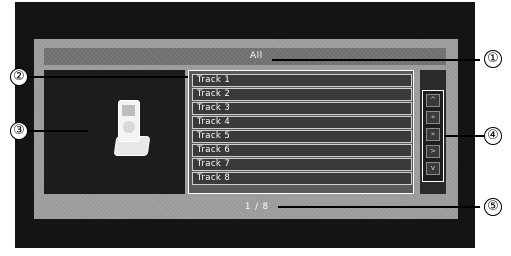 The width and height of the screenshot is (511, 256). Describe the element at coordinates (245, 56) in the screenshot. I see `category-header` at that location.